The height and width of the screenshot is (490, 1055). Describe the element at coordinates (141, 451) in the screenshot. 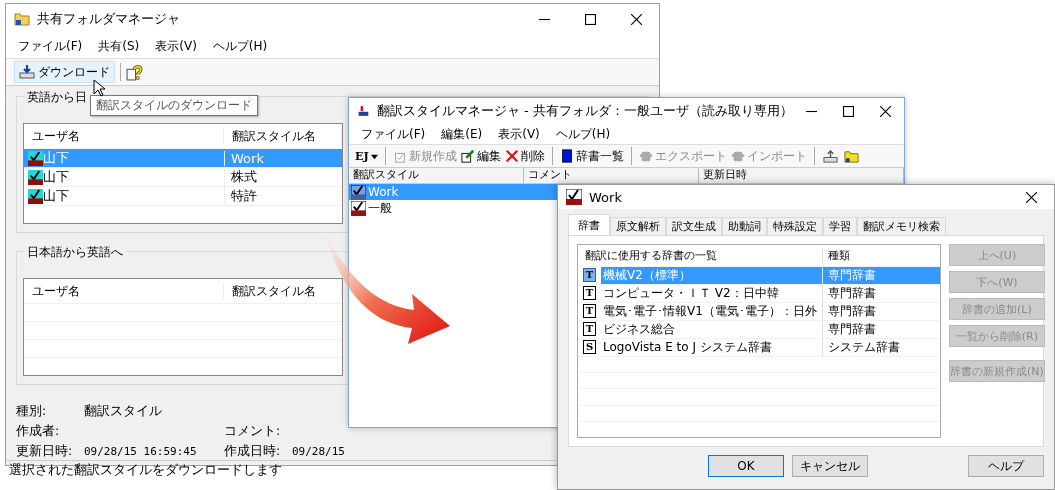

I see `info-value: 09/28/15 16:59:45` at that location.